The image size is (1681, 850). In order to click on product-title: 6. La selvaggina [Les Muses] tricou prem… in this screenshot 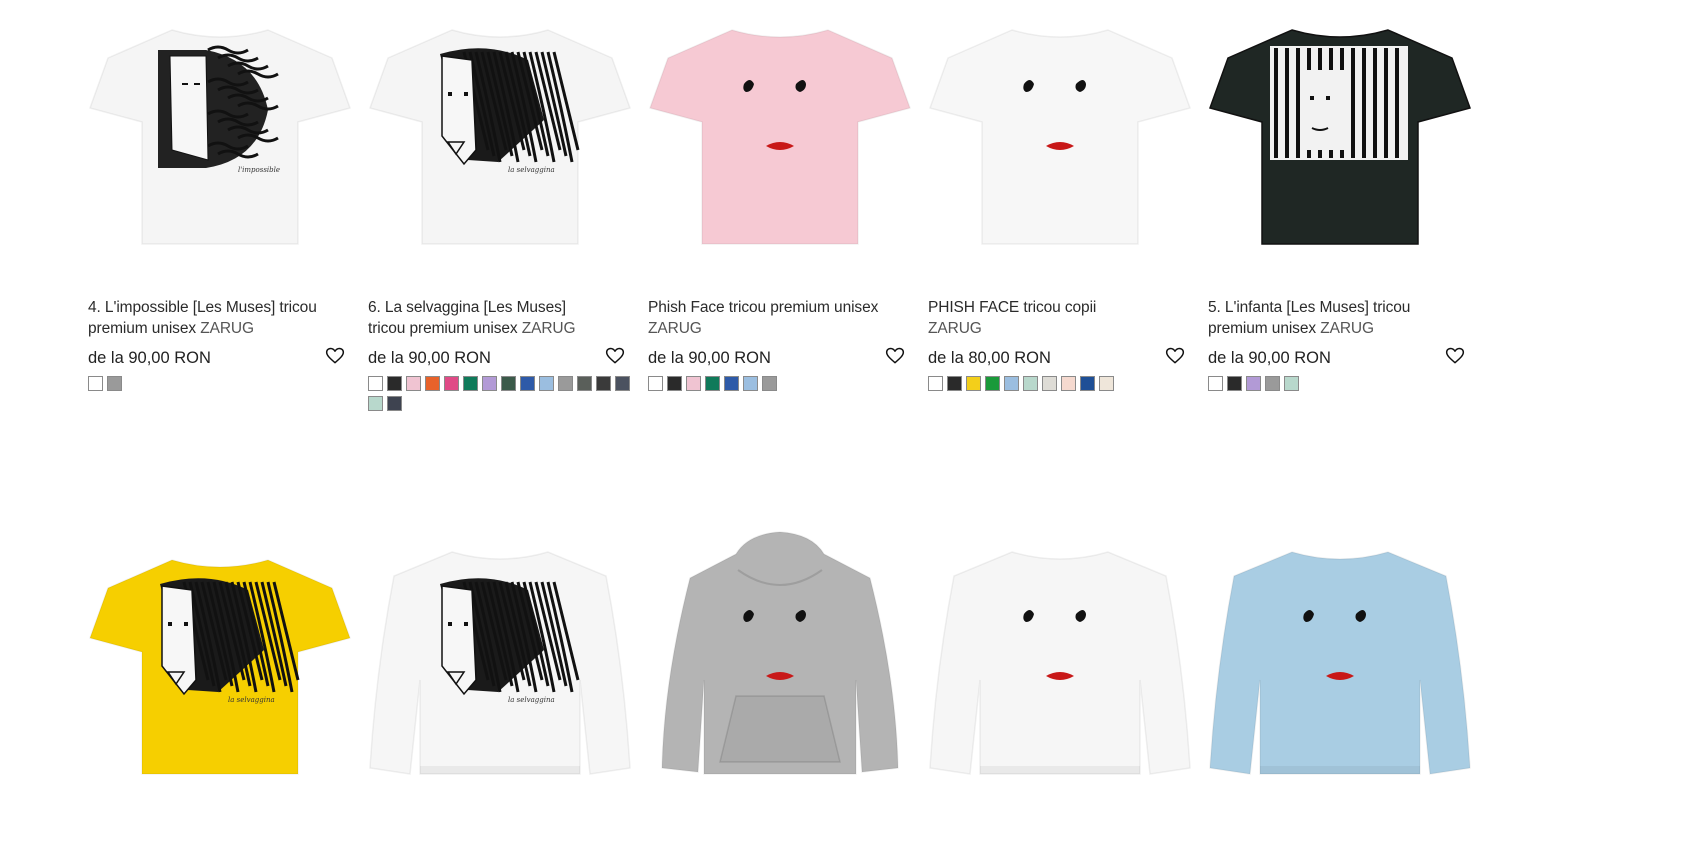, I will do `click(485, 318)`.